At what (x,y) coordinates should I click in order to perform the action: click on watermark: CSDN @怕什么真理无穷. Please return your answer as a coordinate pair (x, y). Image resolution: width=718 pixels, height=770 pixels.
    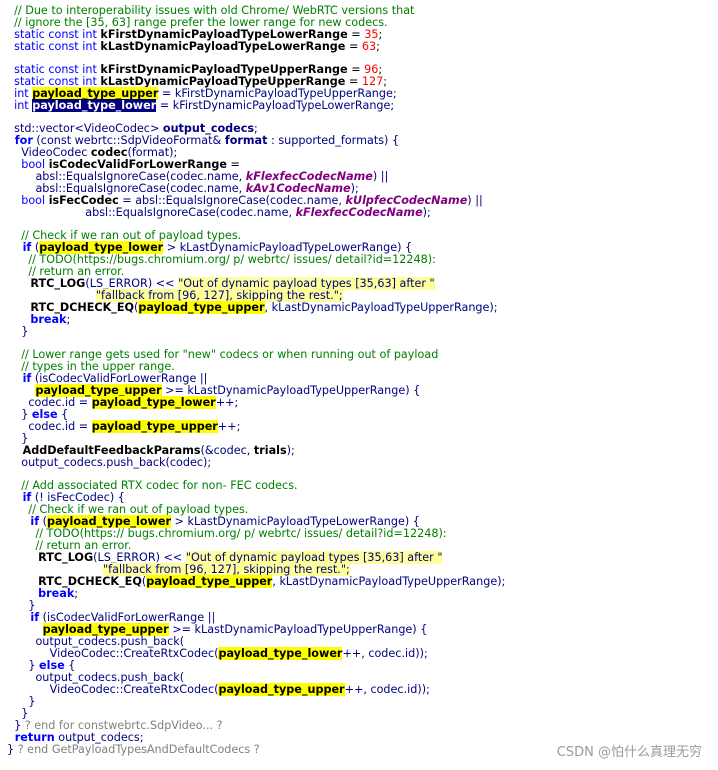
    Looking at the image, I should click on (629, 752).